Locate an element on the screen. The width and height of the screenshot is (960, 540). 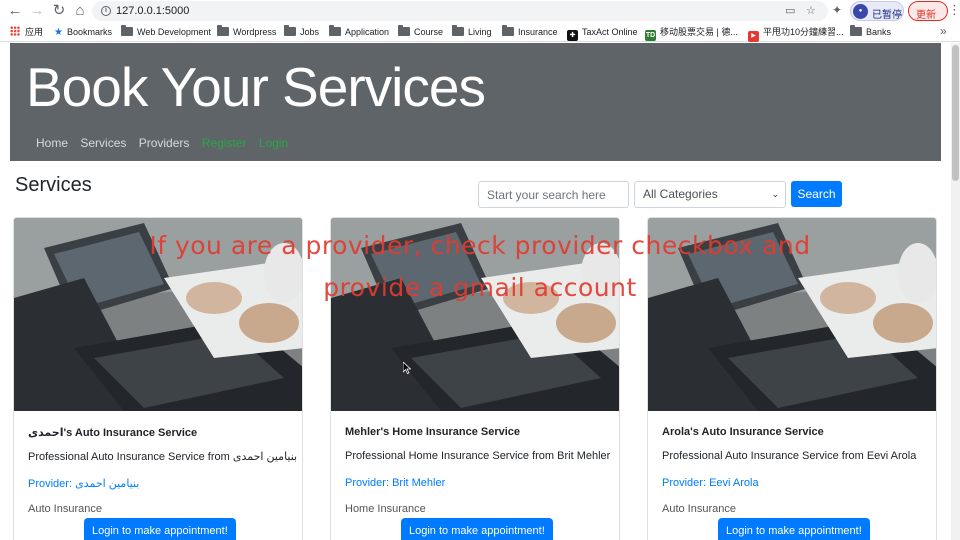
star-icon: ★ is located at coordinates (58, 32).